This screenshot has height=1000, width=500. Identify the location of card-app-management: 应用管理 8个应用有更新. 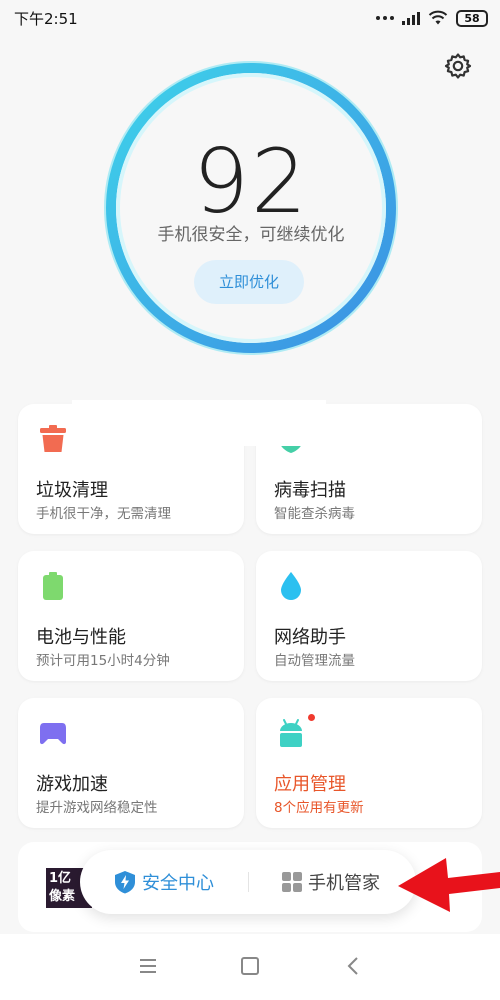
(369, 763).